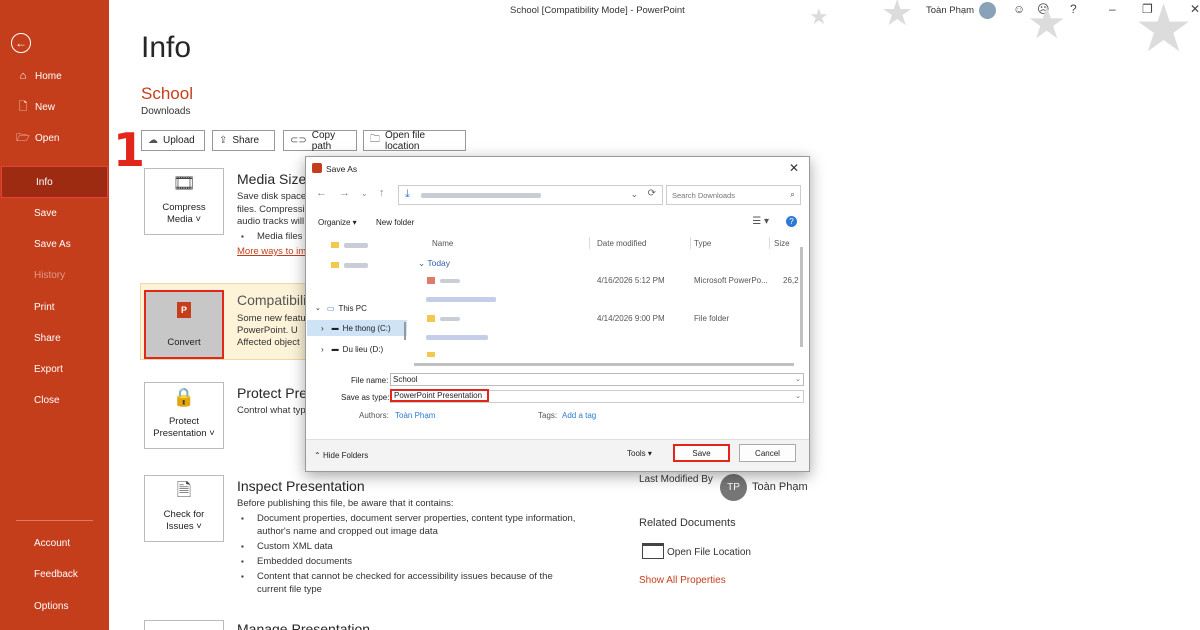  What do you see at coordinates (794, 168) in the screenshot?
I see `close-icon: ✕` at bounding box center [794, 168].